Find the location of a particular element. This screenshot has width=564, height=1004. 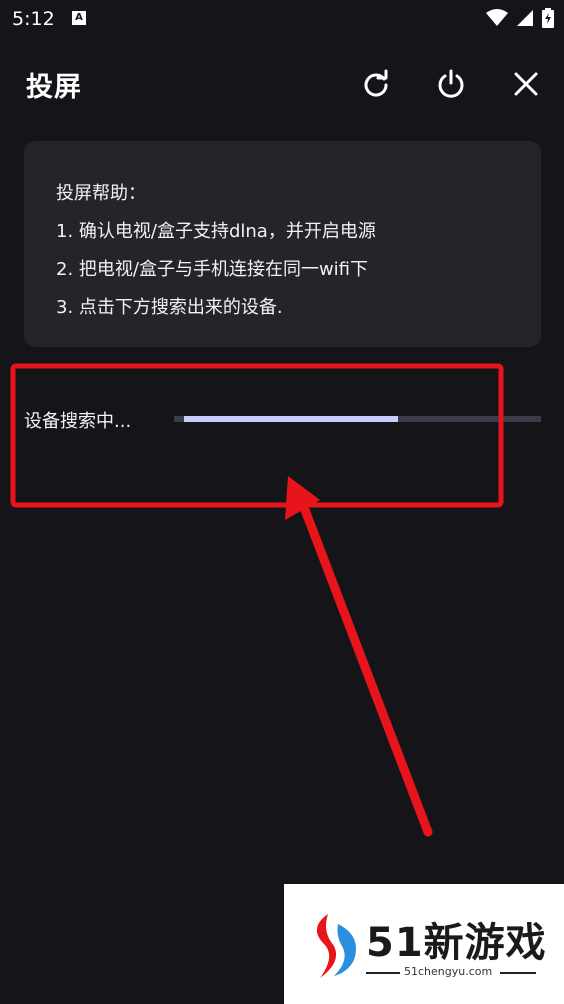

power-button is located at coordinates (451, 84).